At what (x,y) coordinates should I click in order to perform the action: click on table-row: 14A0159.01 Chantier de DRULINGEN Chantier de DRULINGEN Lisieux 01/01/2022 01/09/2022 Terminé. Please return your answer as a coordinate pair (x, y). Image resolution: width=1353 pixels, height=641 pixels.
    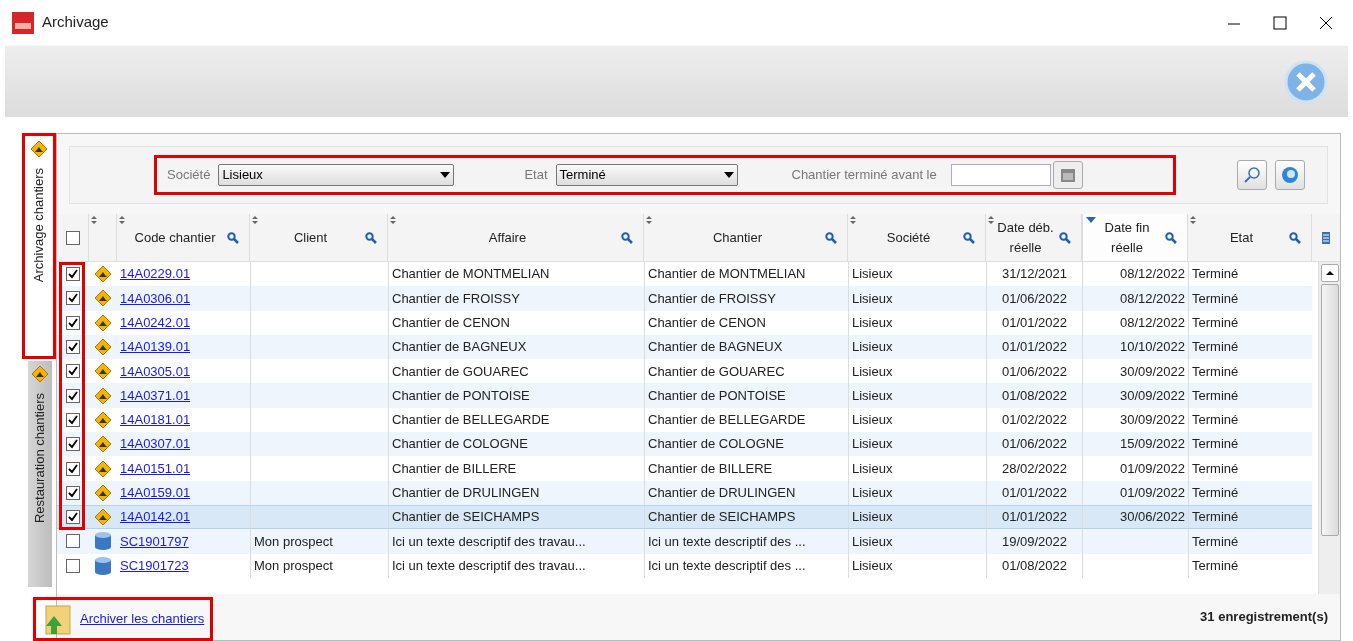
    Looking at the image, I should click on (684, 492).